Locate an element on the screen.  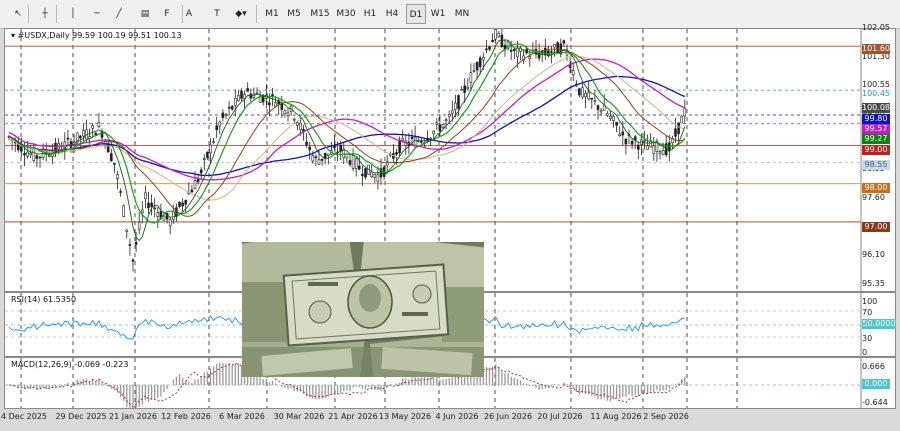
date-label: 30 Mar 2026 is located at coordinates (299, 416).